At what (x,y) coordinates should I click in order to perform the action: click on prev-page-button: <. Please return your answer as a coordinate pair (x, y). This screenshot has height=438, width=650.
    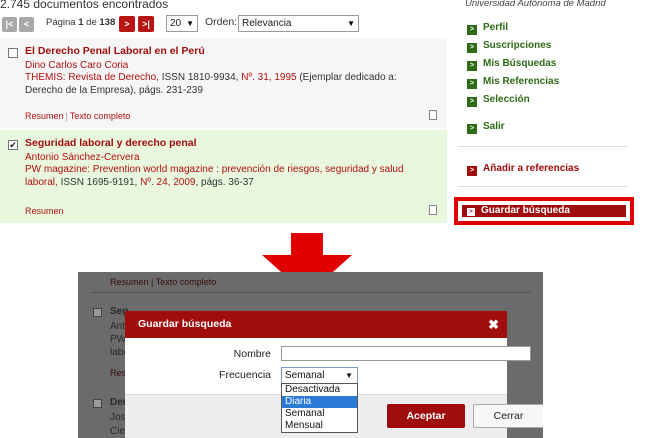
    Looking at the image, I should click on (26, 24).